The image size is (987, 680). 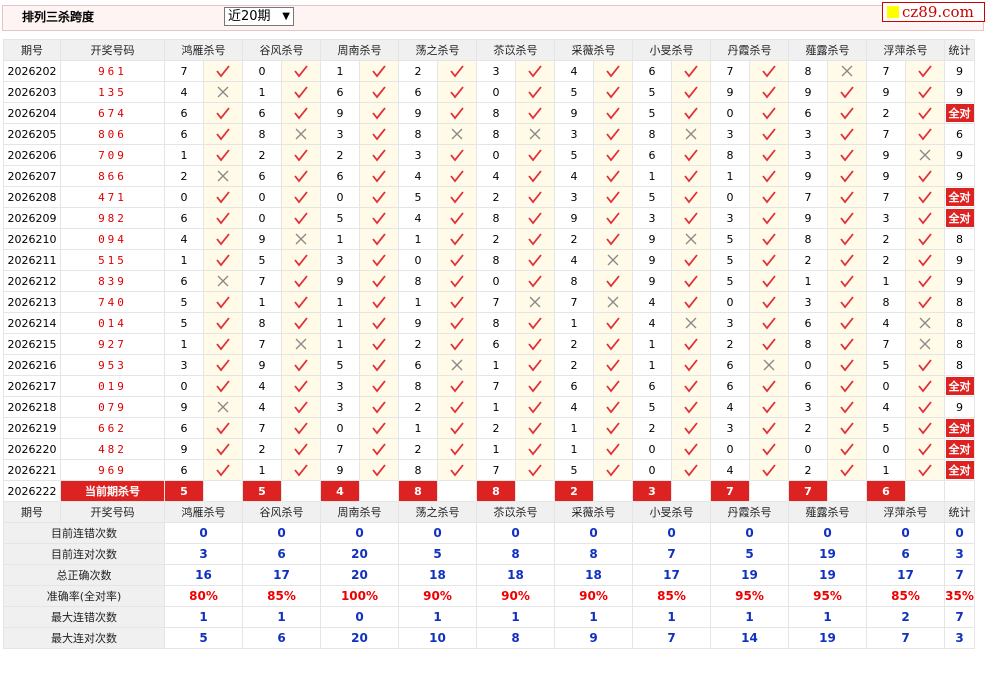 I want to click on issue-cell: 2026215, so click(x=32, y=344).